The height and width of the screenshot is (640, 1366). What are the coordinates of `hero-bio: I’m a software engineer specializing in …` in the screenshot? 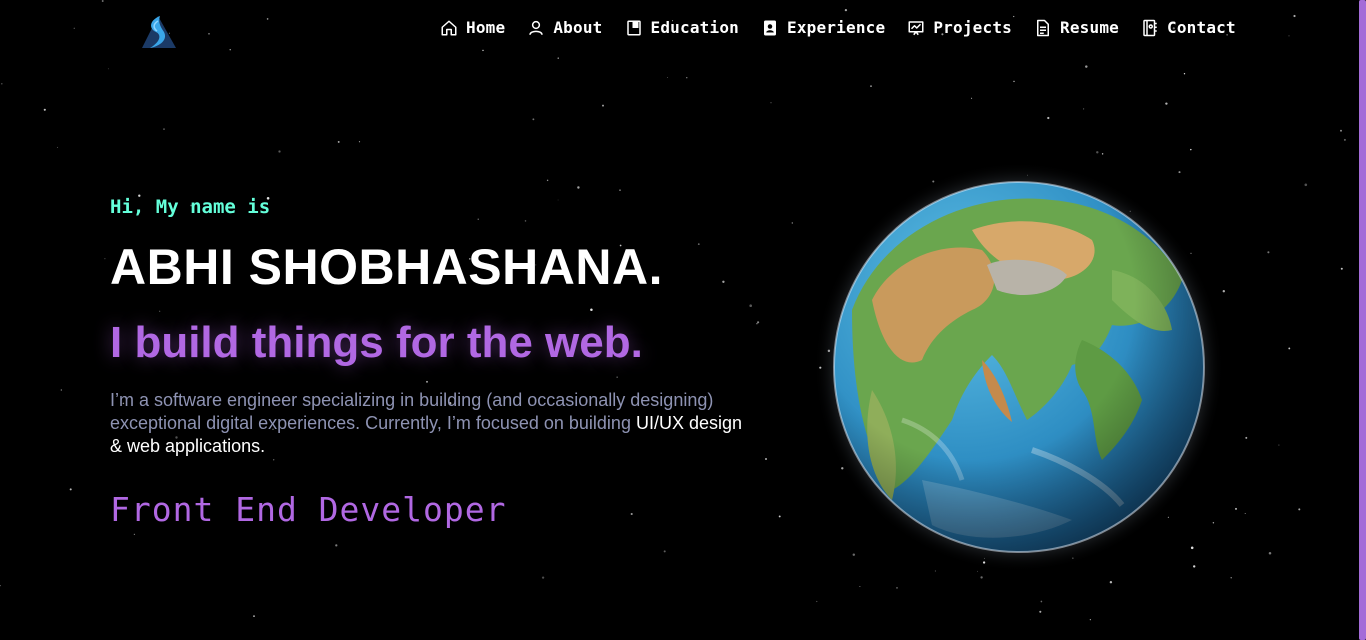 It's located at (430, 423).